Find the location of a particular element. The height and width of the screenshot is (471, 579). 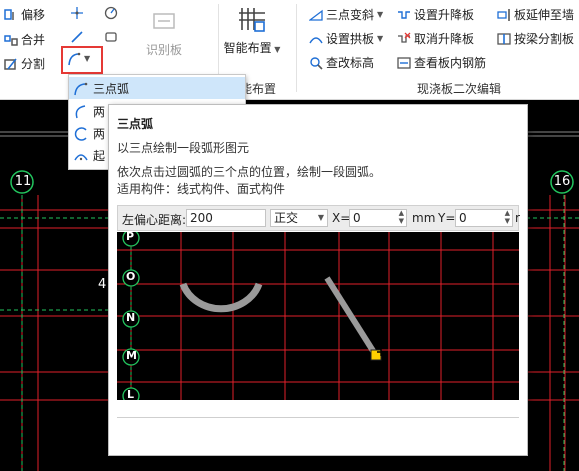

merge-label: 合并 is located at coordinates (33, 40).